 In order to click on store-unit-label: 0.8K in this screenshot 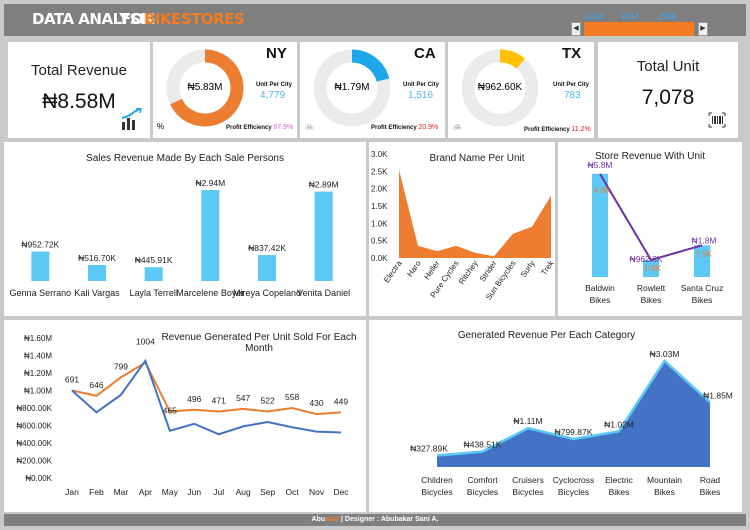, I will do `click(653, 268)`.